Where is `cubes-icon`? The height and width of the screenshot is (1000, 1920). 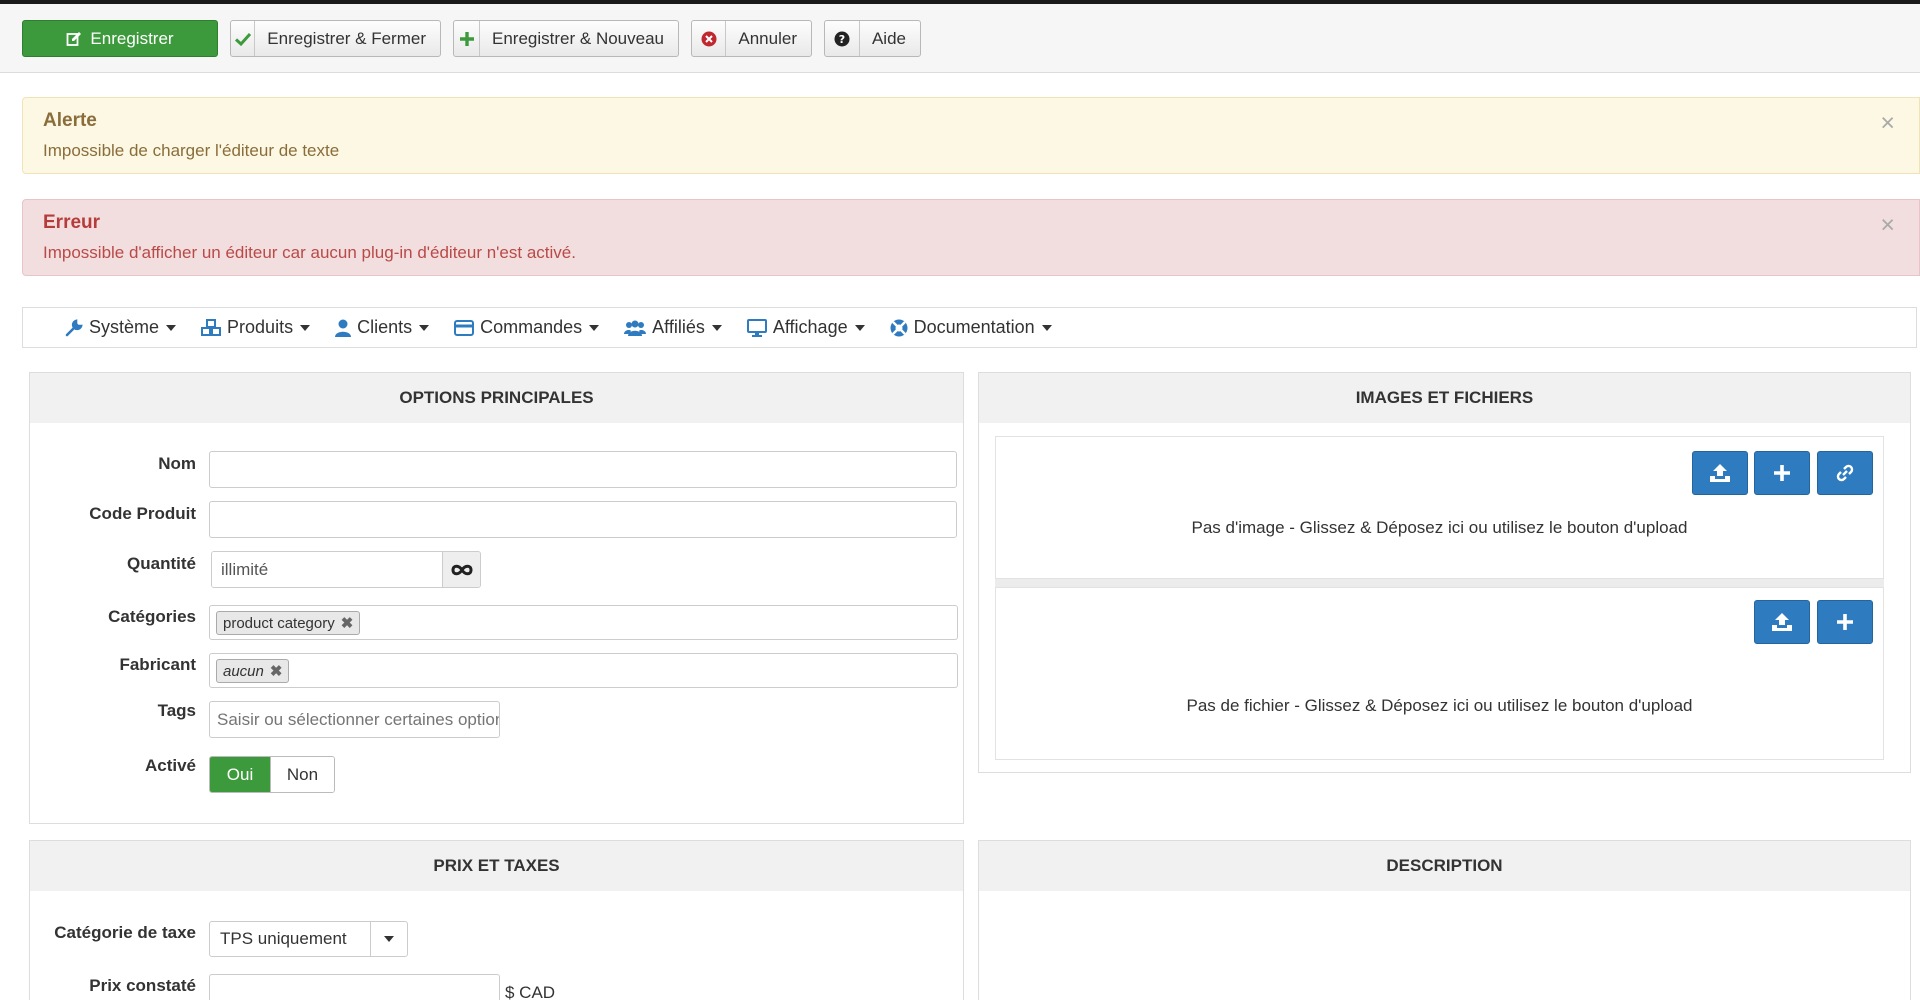
cubes-icon is located at coordinates (211, 327).